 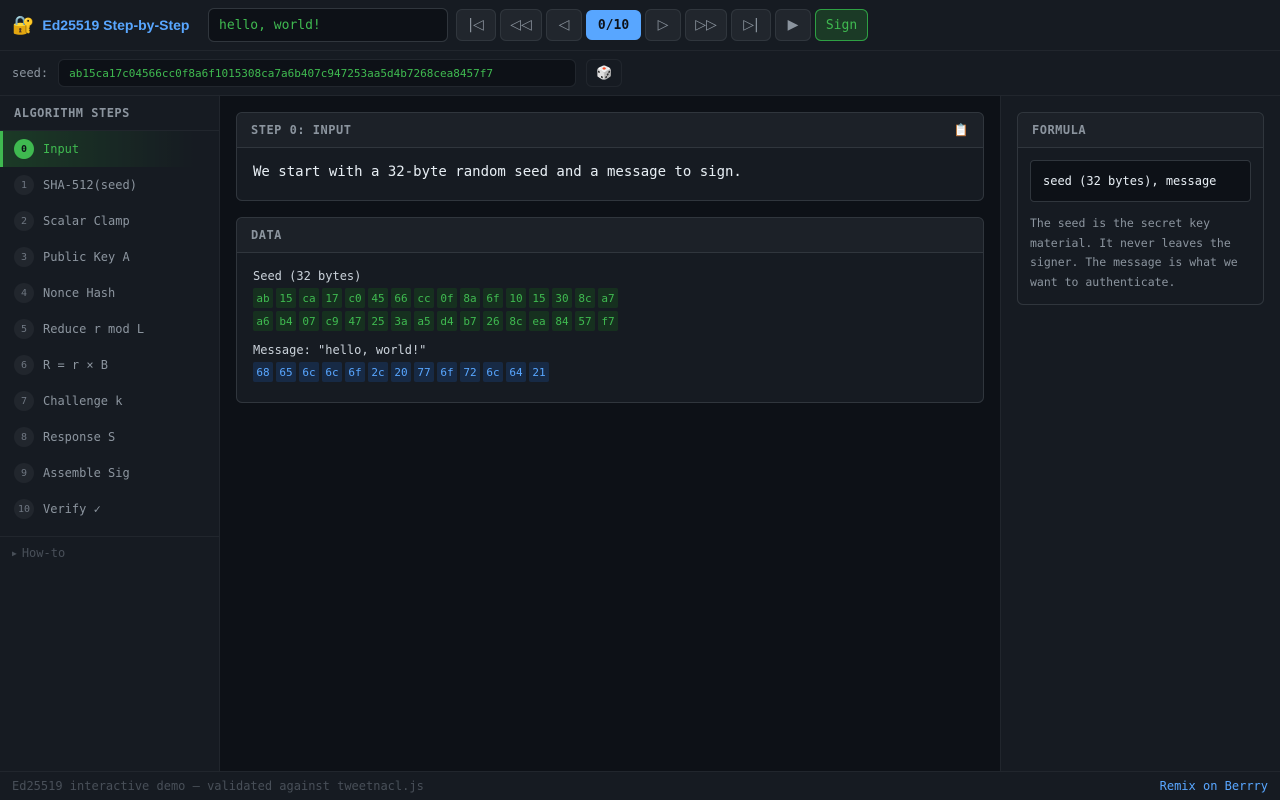 What do you see at coordinates (424, 298) in the screenshot?
I see `seed-byte: cc` at bounding box center [424, 298].